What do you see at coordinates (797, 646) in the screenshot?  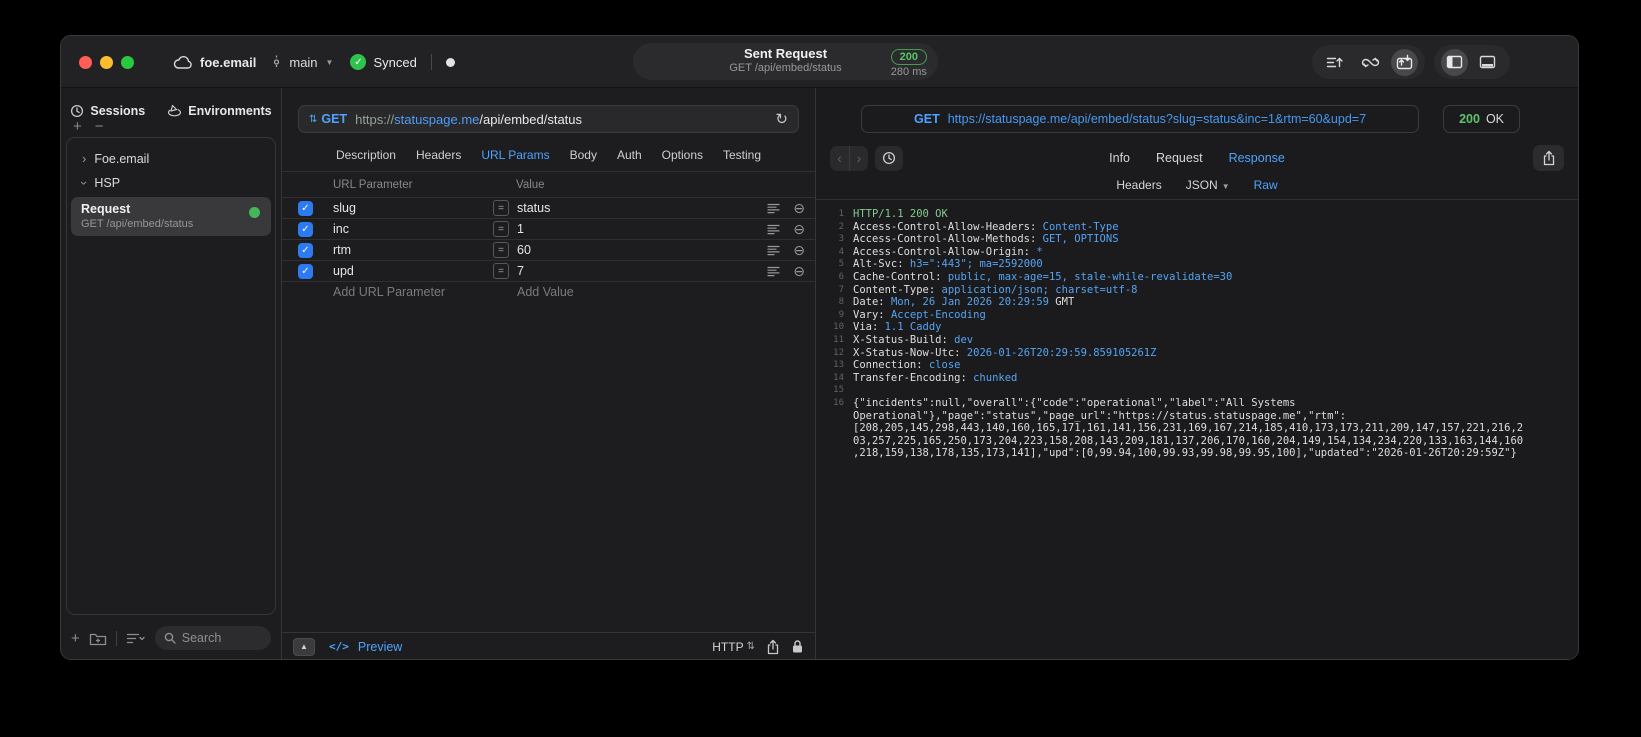 I see `lock-icon` at bounding box center [797, 646].